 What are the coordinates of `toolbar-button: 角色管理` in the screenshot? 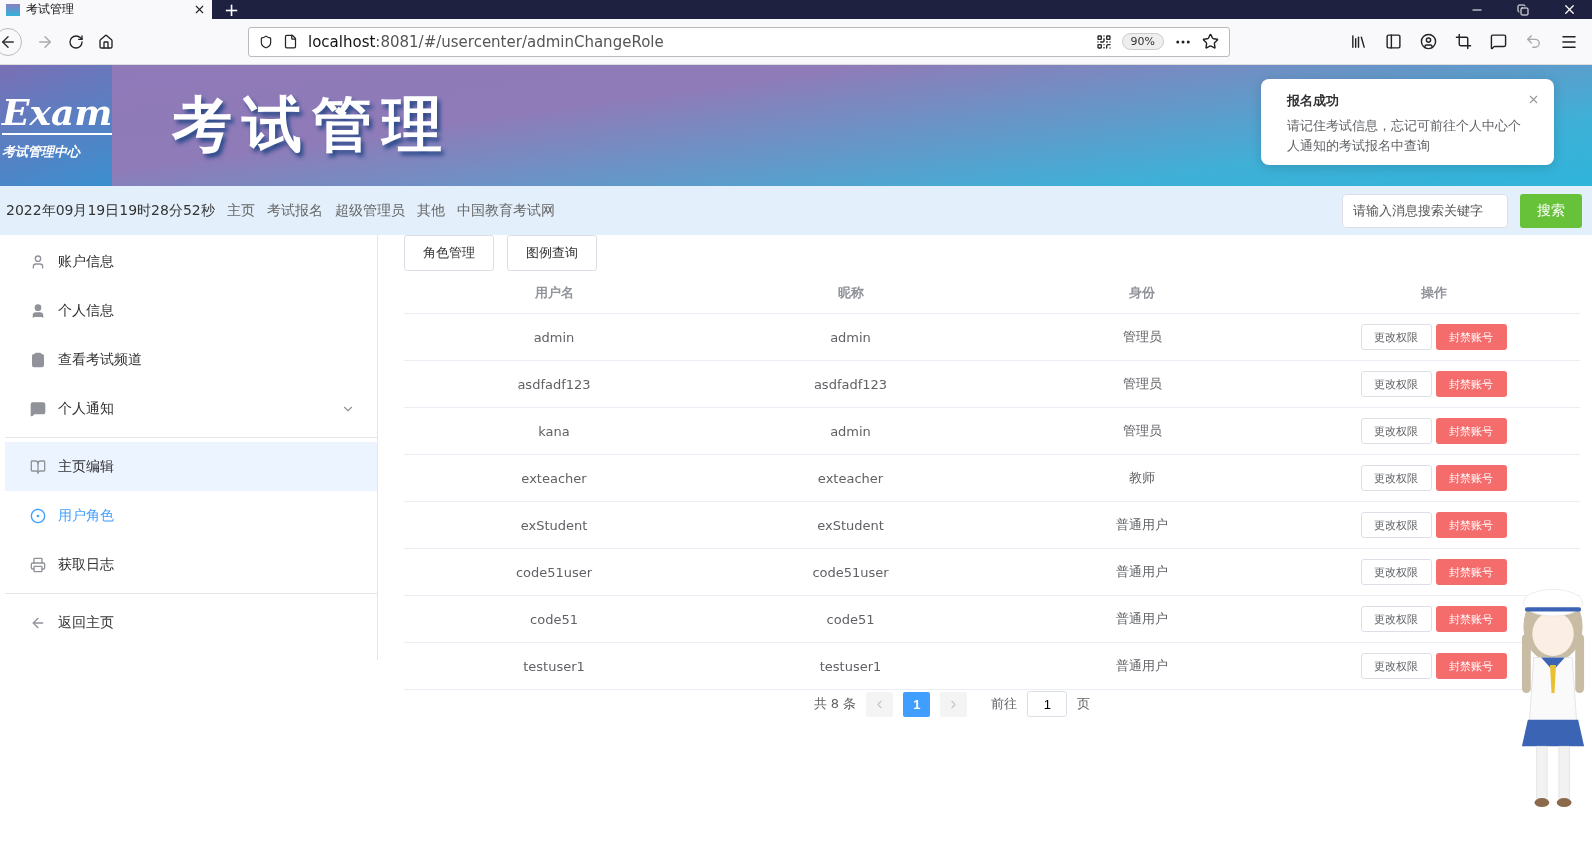 It's located at (449, 253).